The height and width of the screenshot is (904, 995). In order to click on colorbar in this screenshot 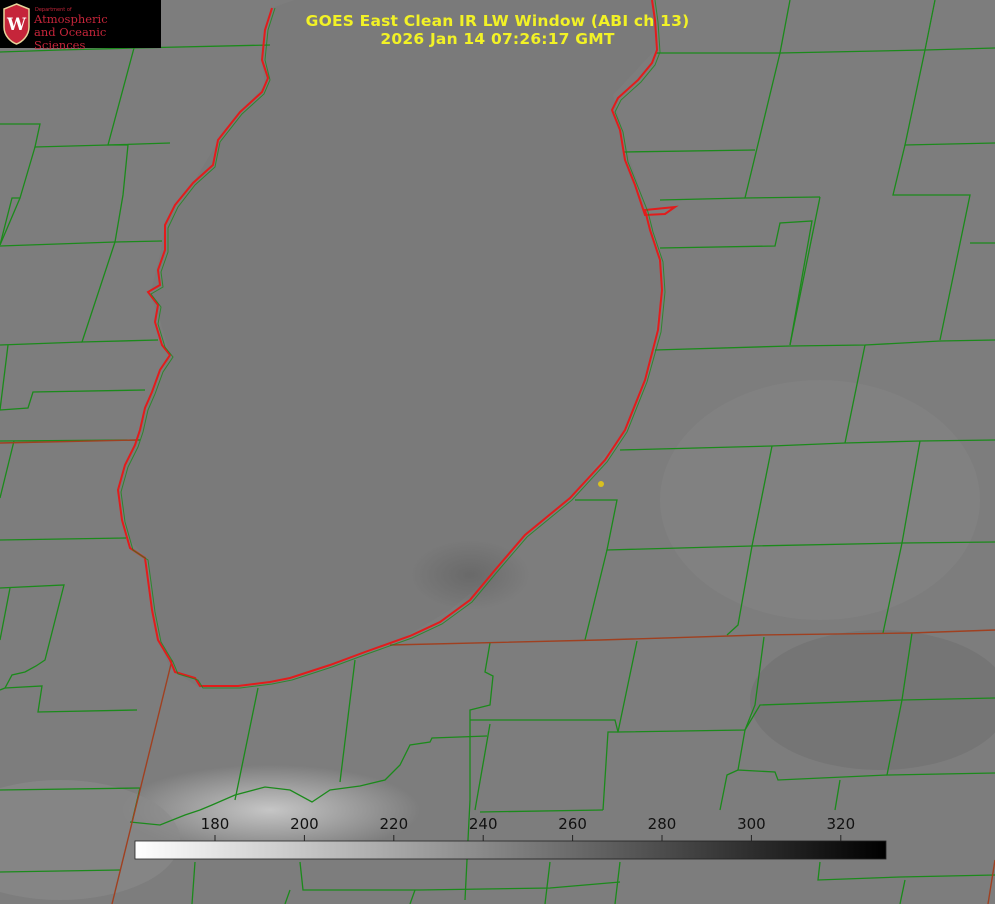, I will do `click(510, 850)`.